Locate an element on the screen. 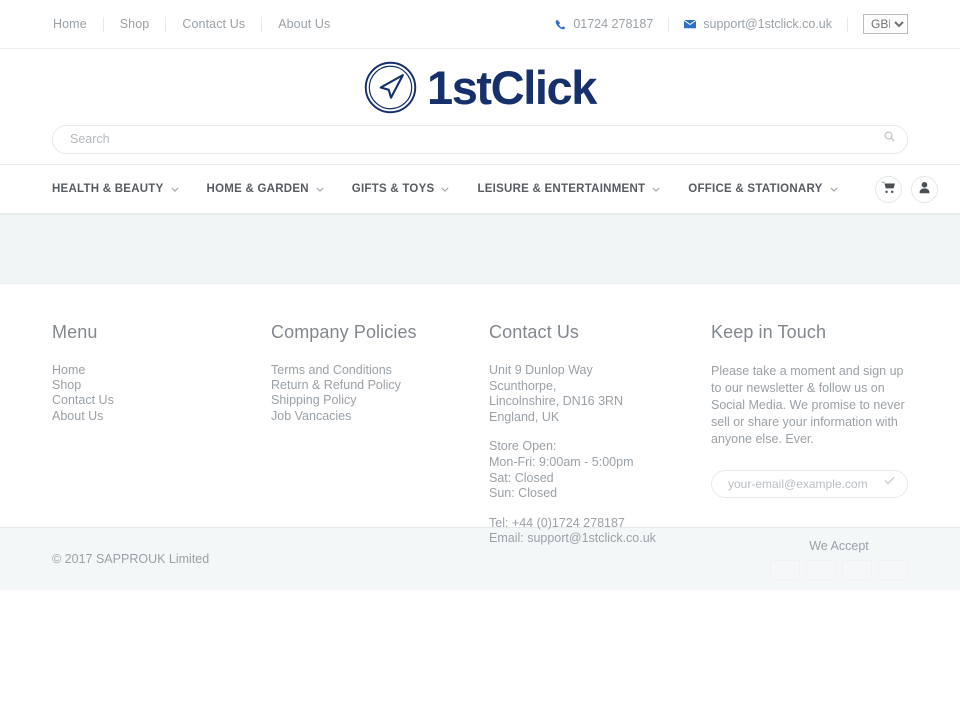 This screenshot has height=720, width=960. address-line-3: Lincolnshire, DN16 3RN is located at coordinates (556, 401).